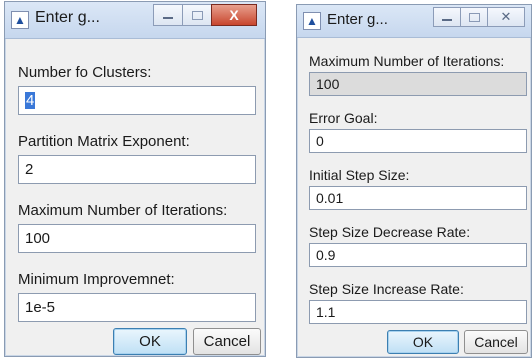 This screenshot has height=360, width=532. I want to click on min-improvement-input: 1e-5, so click(137, 307).